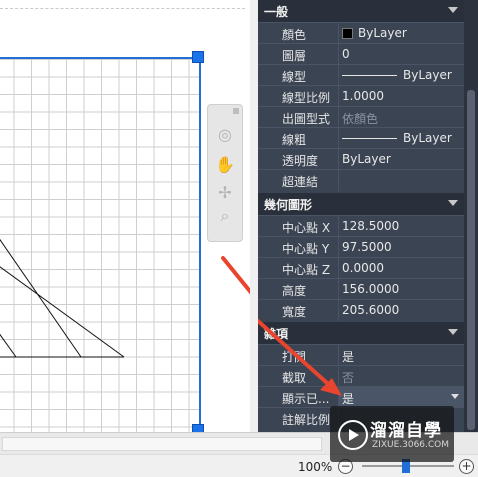 This screenshot has height=477, width=478. Describe the element at coordinates (361, 204) in the screenshot. I see `section-geometry-header: 幾何圖形` at that location.